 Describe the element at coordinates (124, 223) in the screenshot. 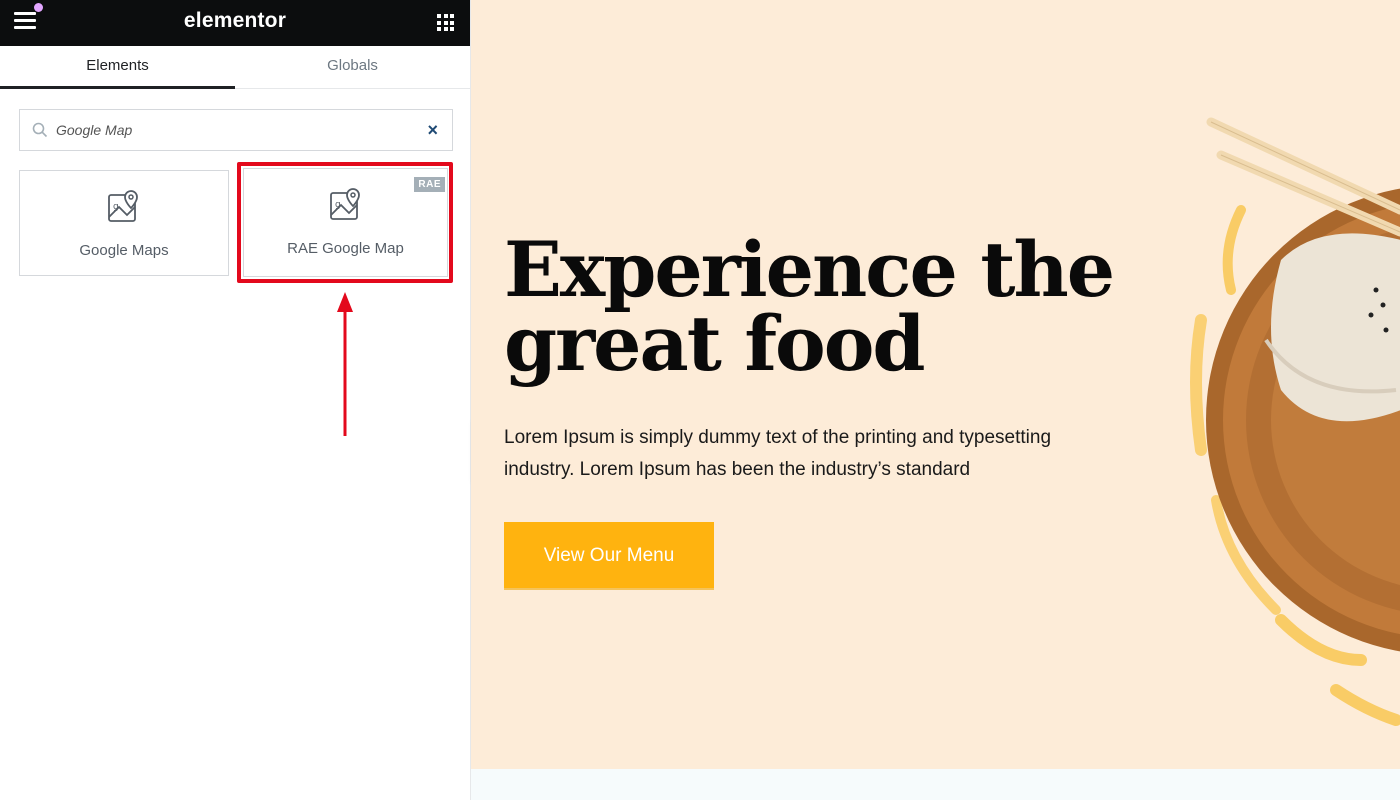

I see `widget-google-maps: g Google Maps` at that location.